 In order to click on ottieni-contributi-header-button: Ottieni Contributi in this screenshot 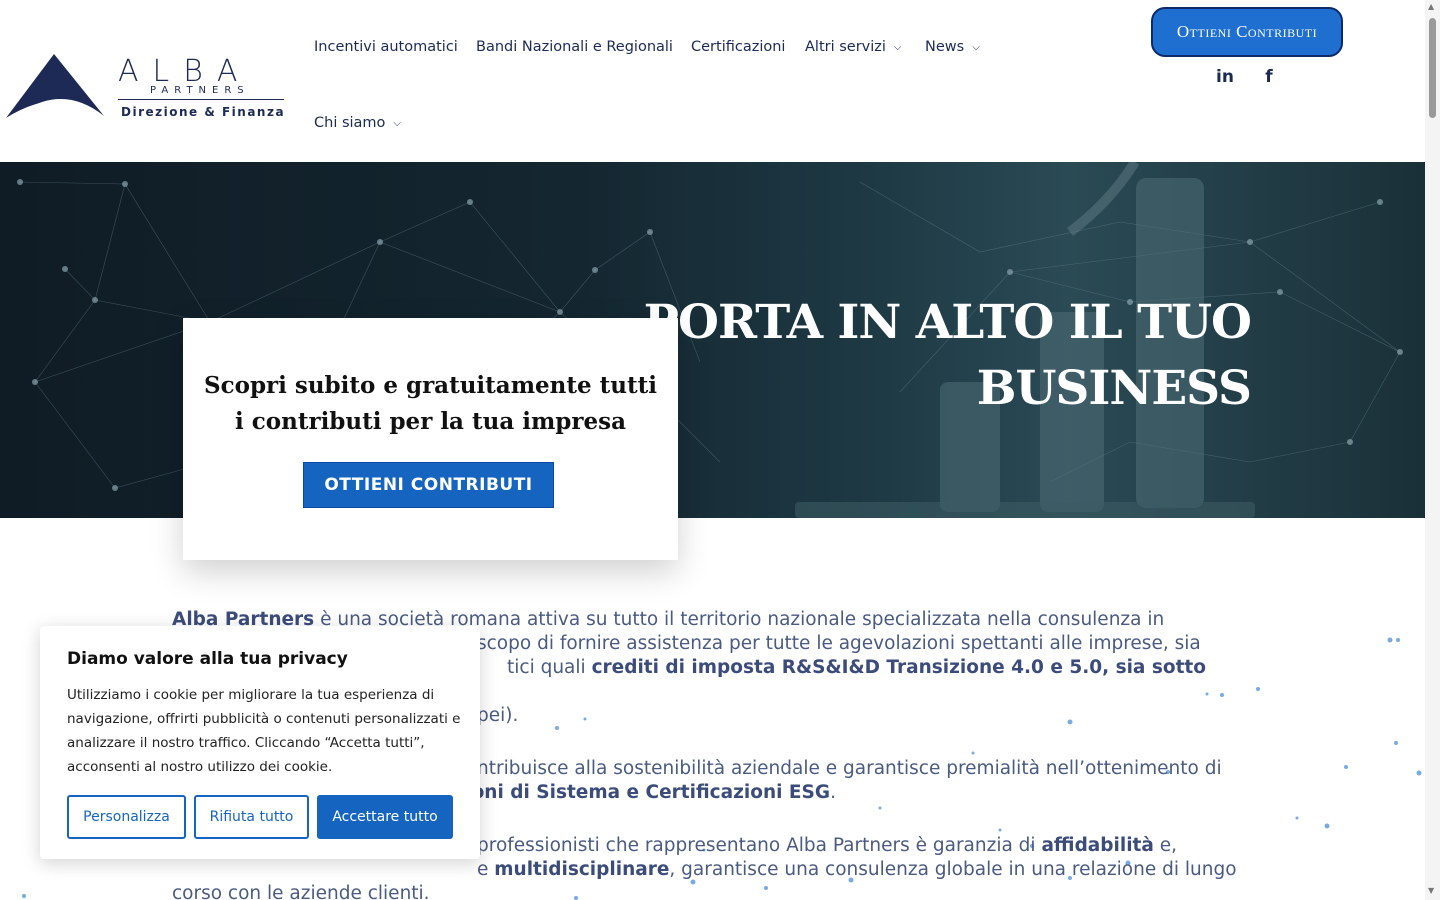, I will do `click(1247, 32)`.